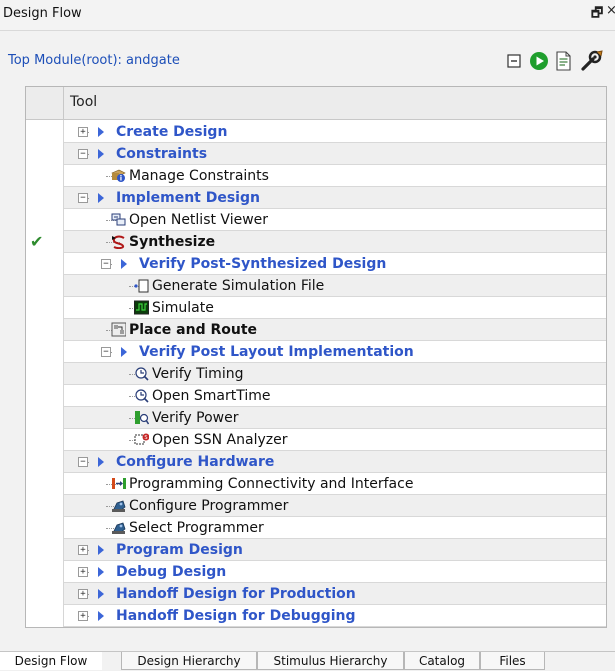 The image size is (615, 671). I want to click on tab-label: Catalog, so click(442, 661).